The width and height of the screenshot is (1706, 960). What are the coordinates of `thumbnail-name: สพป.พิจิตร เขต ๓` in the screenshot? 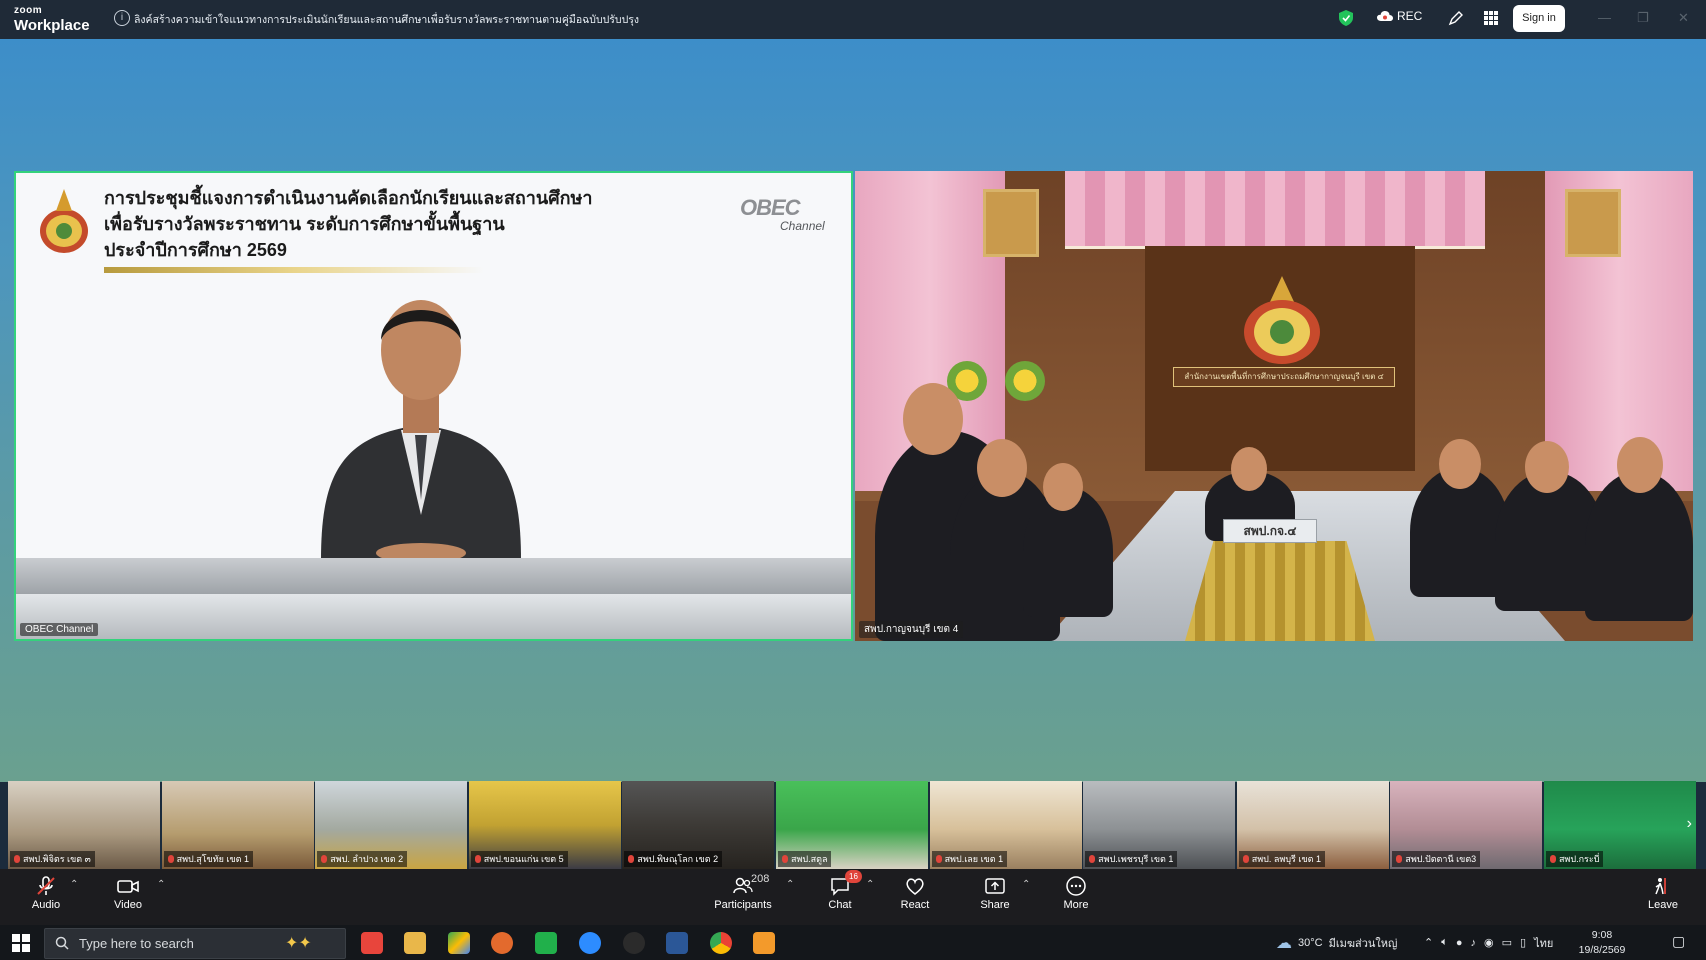 It's located at (52, 859).